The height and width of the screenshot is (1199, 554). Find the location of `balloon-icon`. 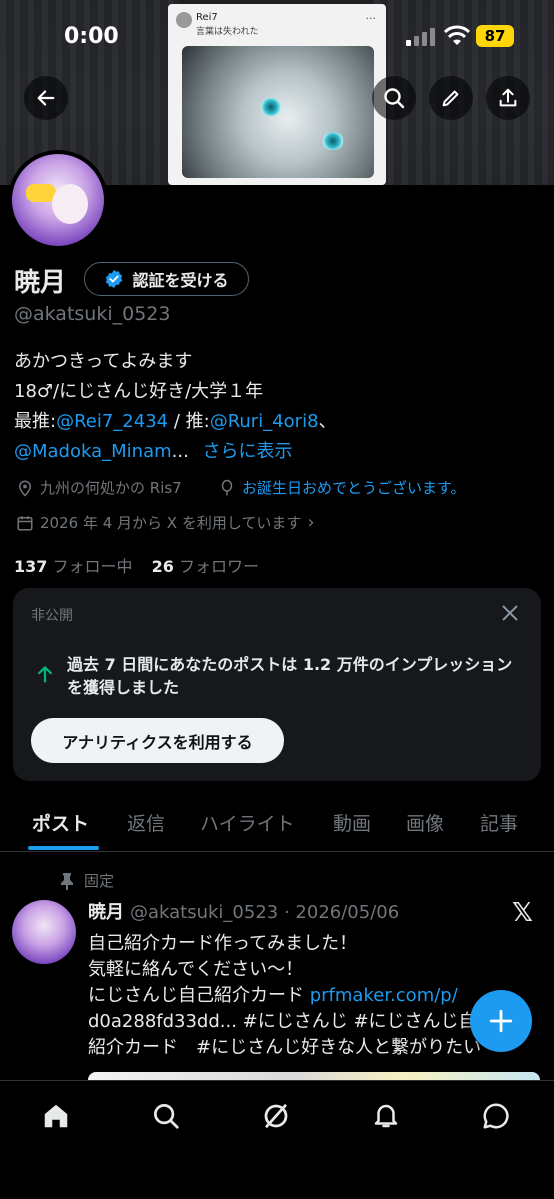

balloon-icon is located at coordinates (227, 487).